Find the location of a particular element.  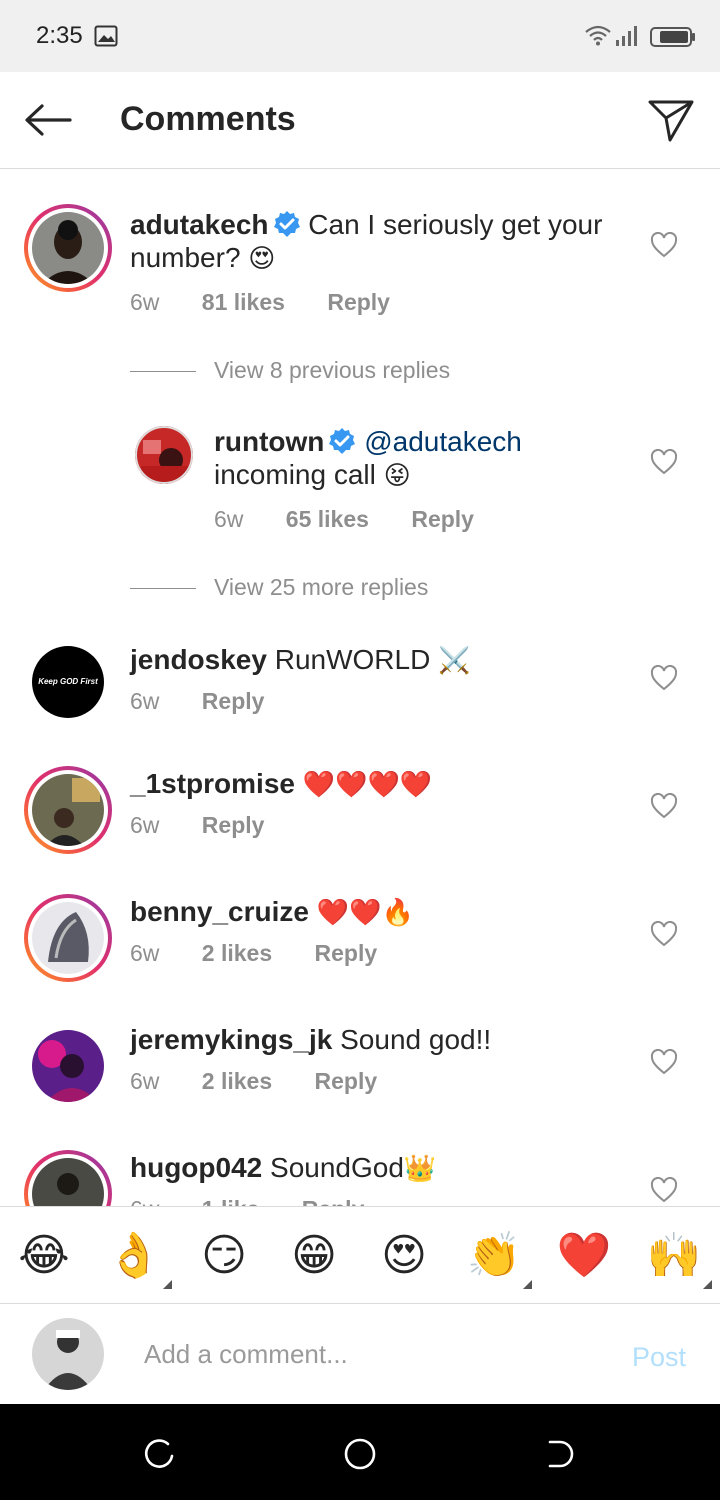

comment-emoji: 😍 is located at coordinates (262, 259).